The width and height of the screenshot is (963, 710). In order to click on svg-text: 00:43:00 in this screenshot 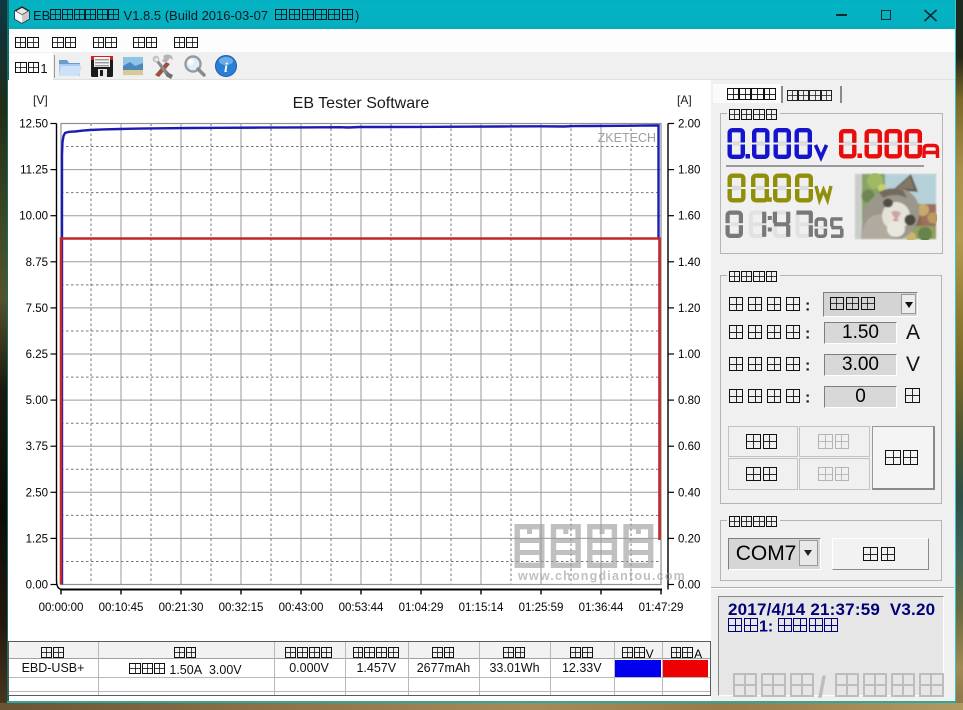, I will do `click(301, 608)`.